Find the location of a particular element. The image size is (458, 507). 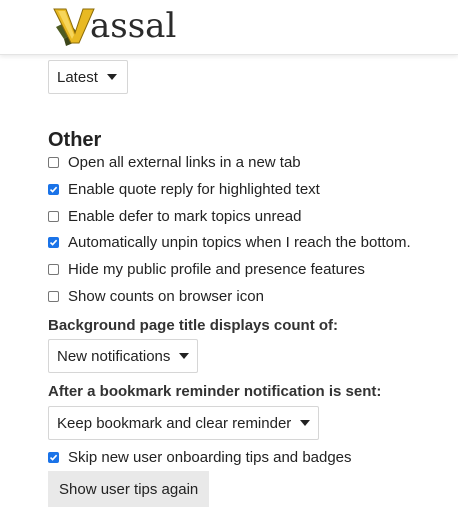

theme-select-value: Latest is located at coordinates (77, 77).